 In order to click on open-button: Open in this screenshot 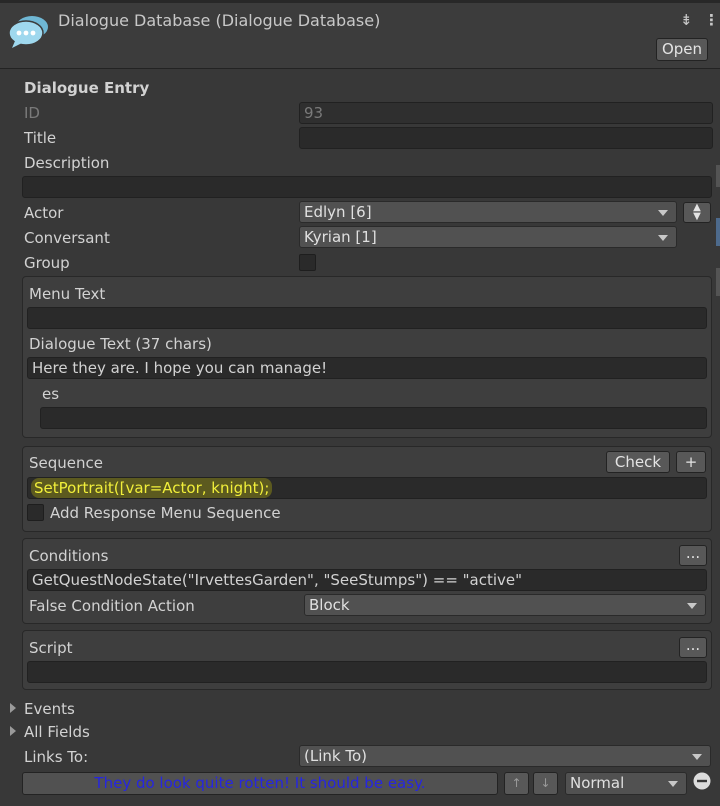, I will do `click(682, 49)`.